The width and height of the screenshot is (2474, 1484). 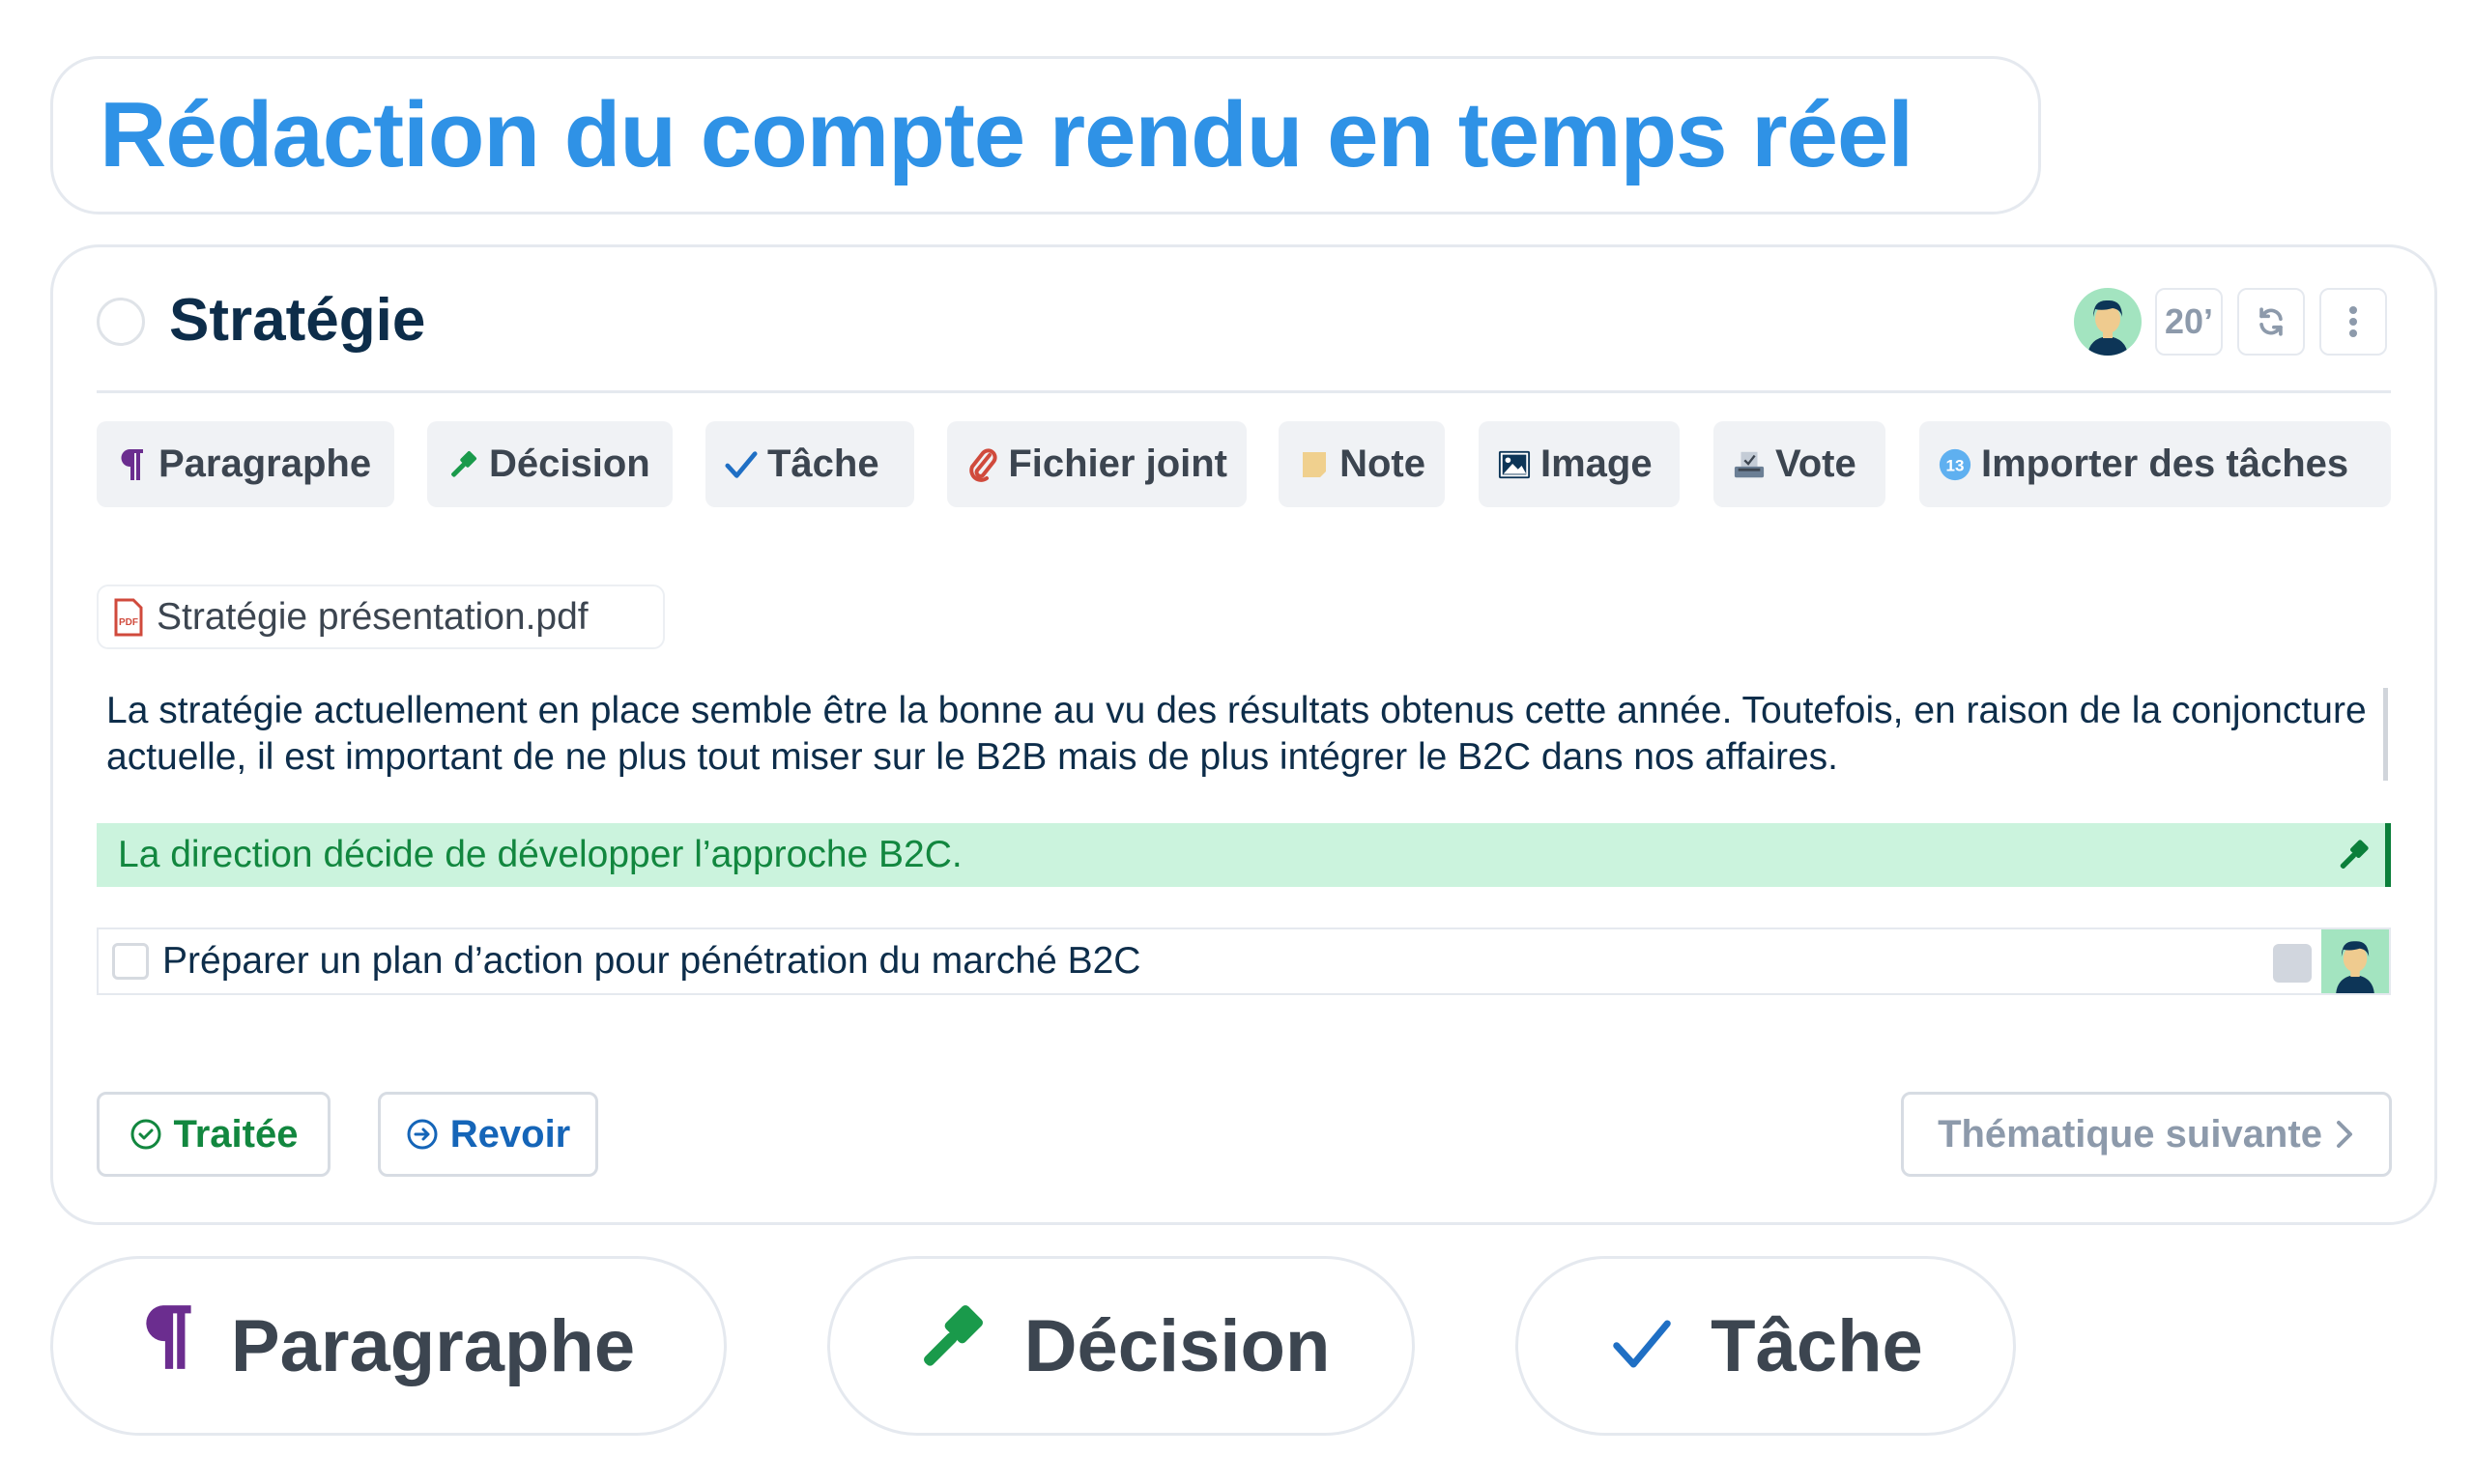 I want to click on paragraph-marker, so click(x=2385, y=734).